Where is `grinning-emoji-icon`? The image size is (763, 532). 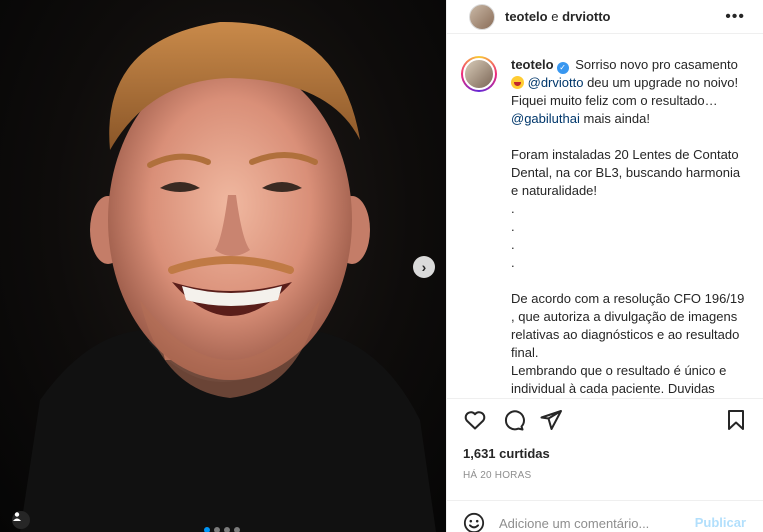 grinning-emoji-icon is located at coordinates (517, 82).